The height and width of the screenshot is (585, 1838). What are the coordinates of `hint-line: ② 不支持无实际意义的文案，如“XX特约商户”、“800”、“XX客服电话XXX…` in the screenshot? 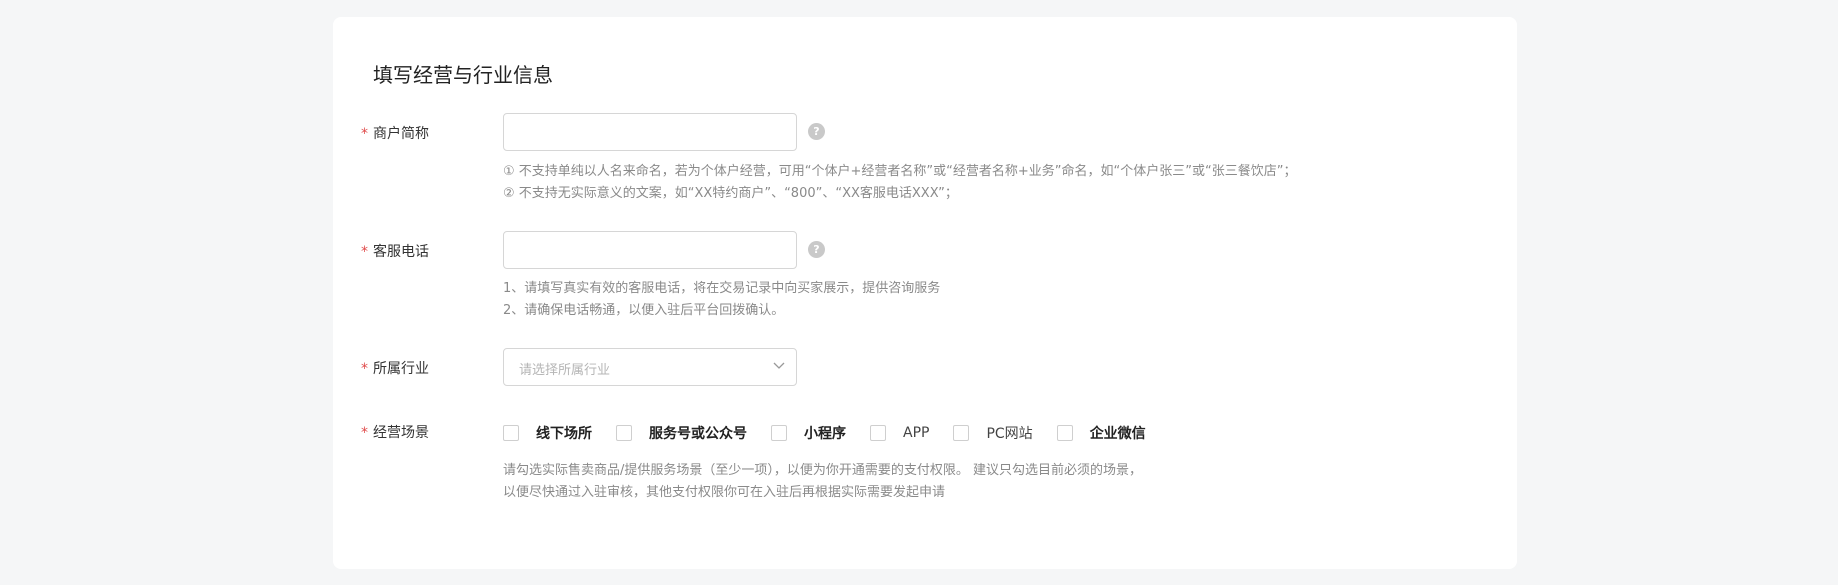 It's located at (730, 193).